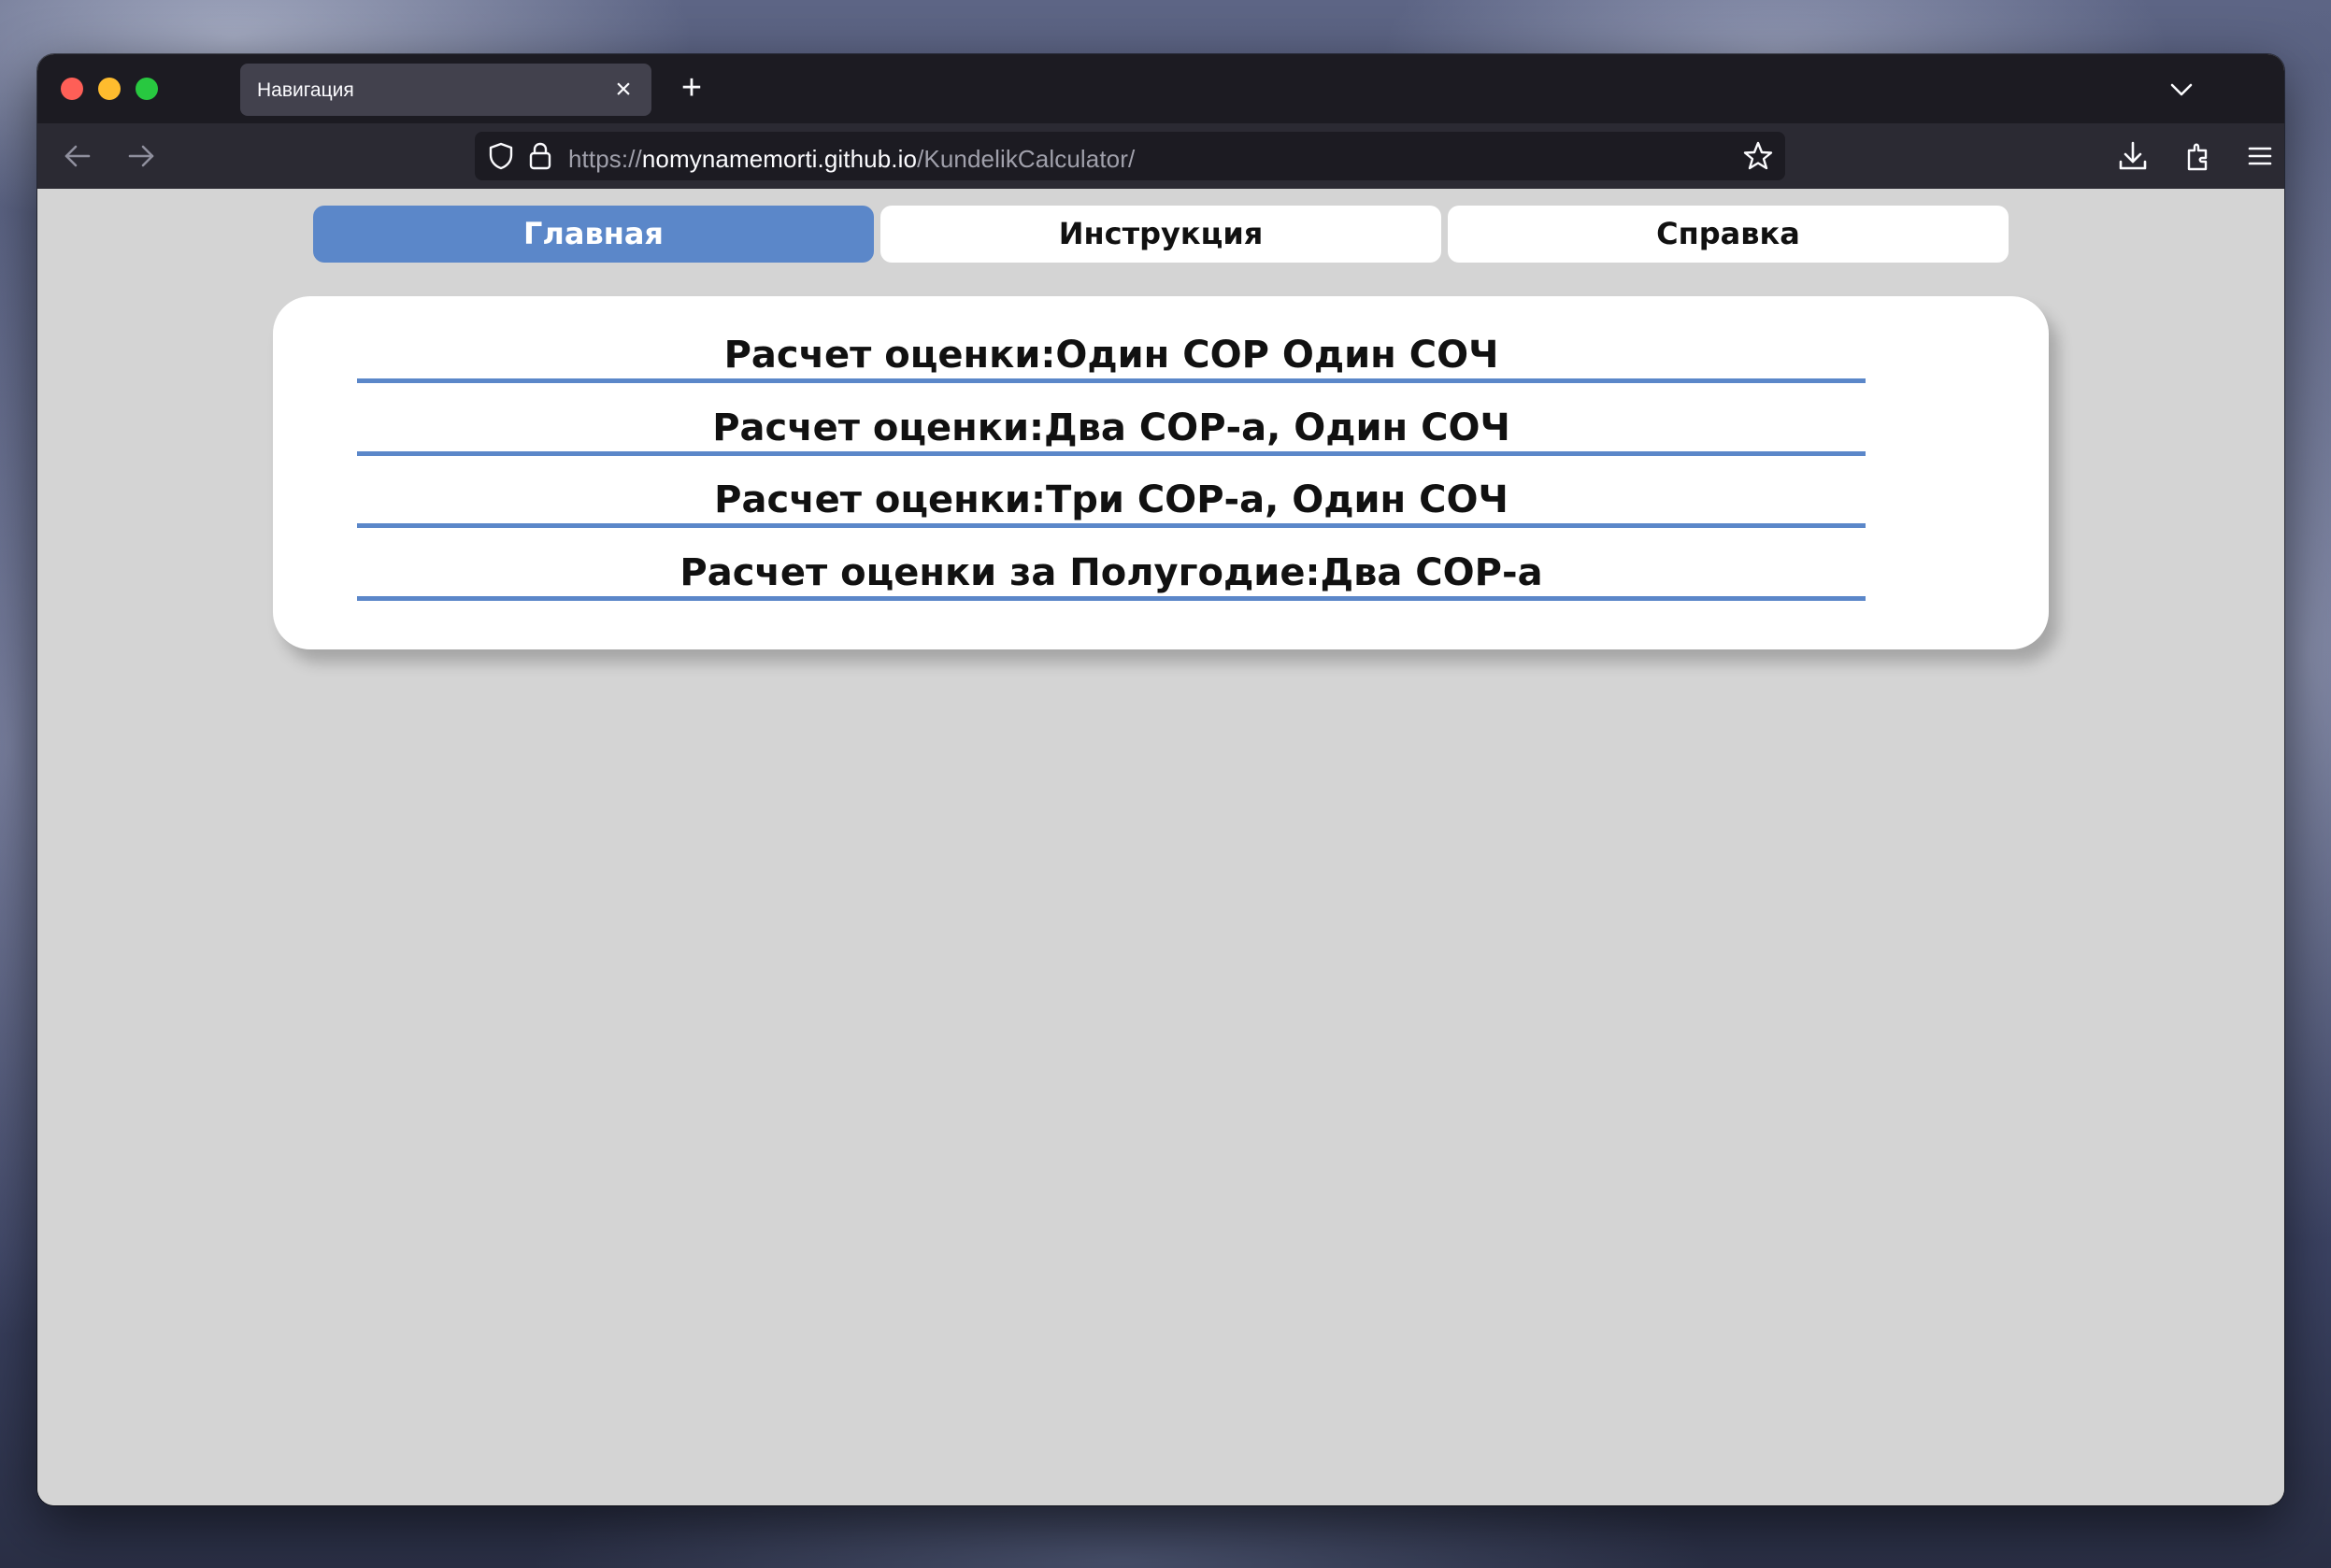 The width and height of the screenshot is (2331, 1568). Describe the element at coordinates (2260, 158) in the screenshot. I see `menu-icon` at that location.